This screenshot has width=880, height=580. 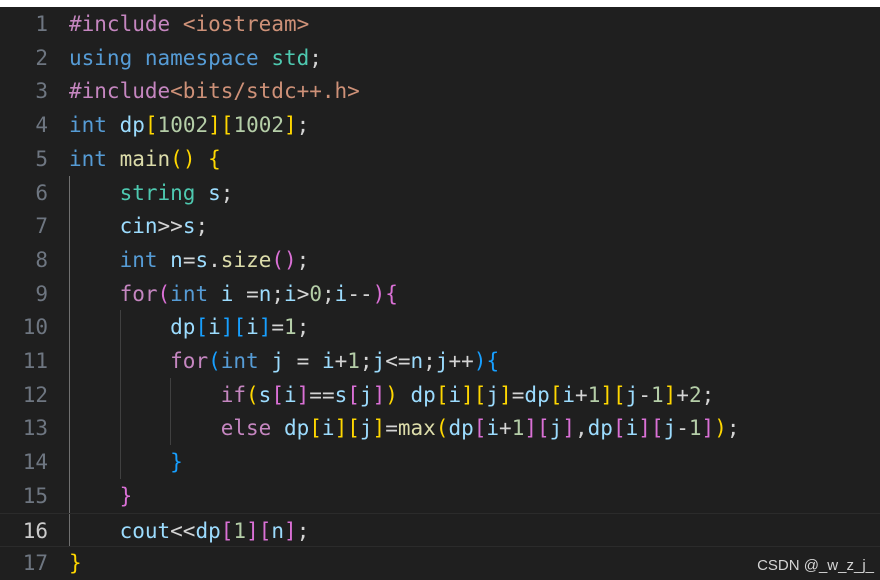 What do you see at coordinates (322, 394) in the screenshot?
I see `code-token: ==` at bounding box center [322, 394].